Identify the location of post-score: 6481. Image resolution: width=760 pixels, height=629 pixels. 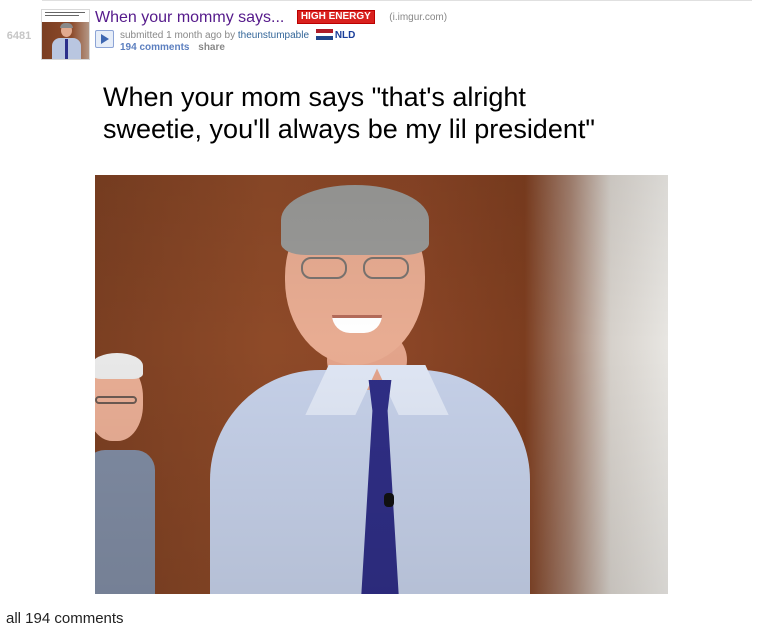
(19, 36).